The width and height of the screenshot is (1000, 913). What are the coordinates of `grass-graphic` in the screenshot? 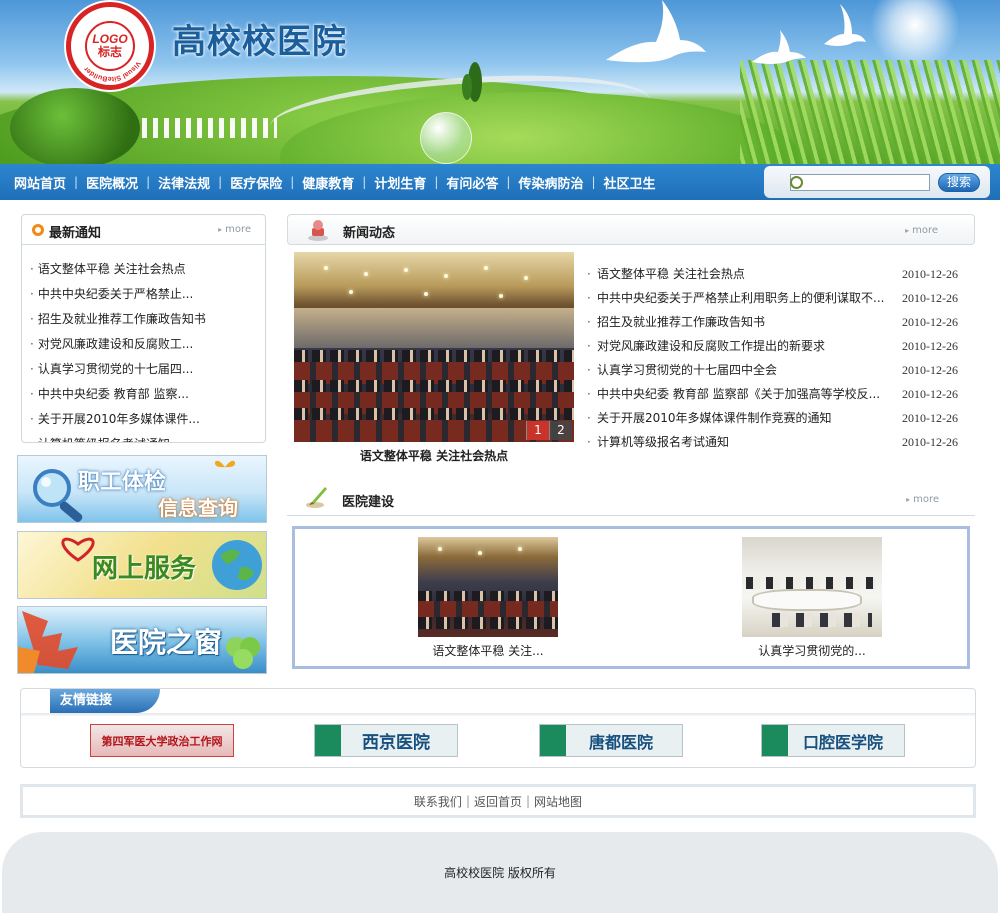 It's located at (870, 112).